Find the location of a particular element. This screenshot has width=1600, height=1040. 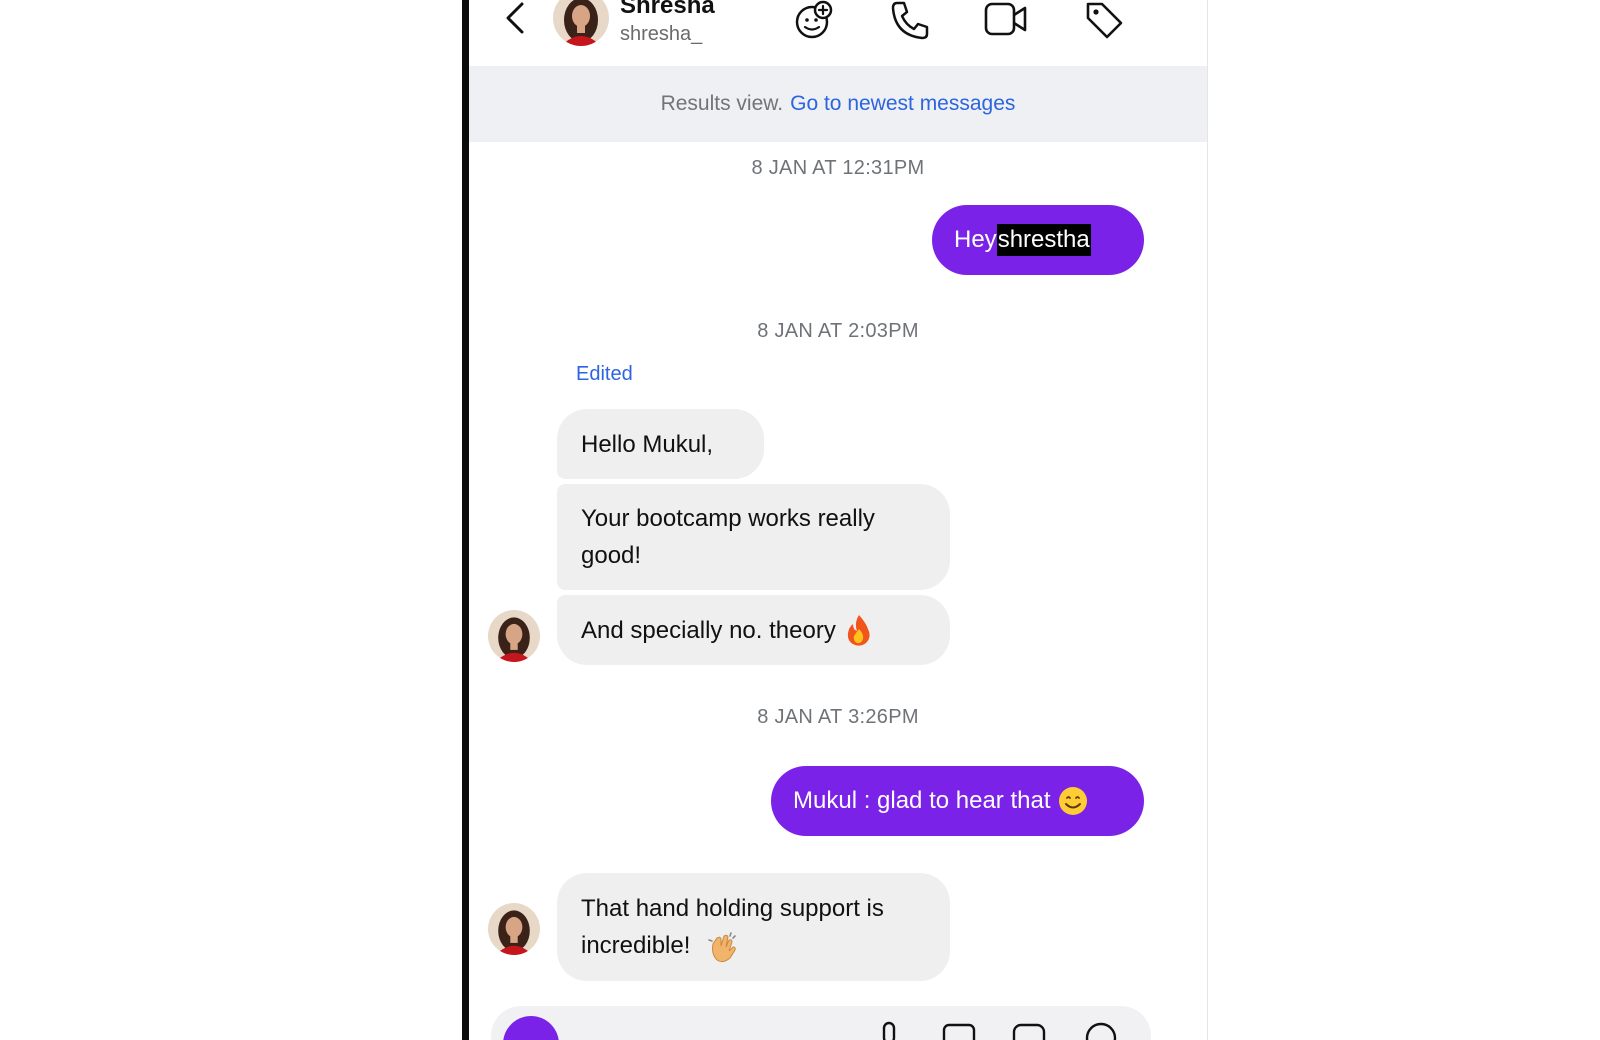

message-text: Hey is located at coordinates (975, 239).